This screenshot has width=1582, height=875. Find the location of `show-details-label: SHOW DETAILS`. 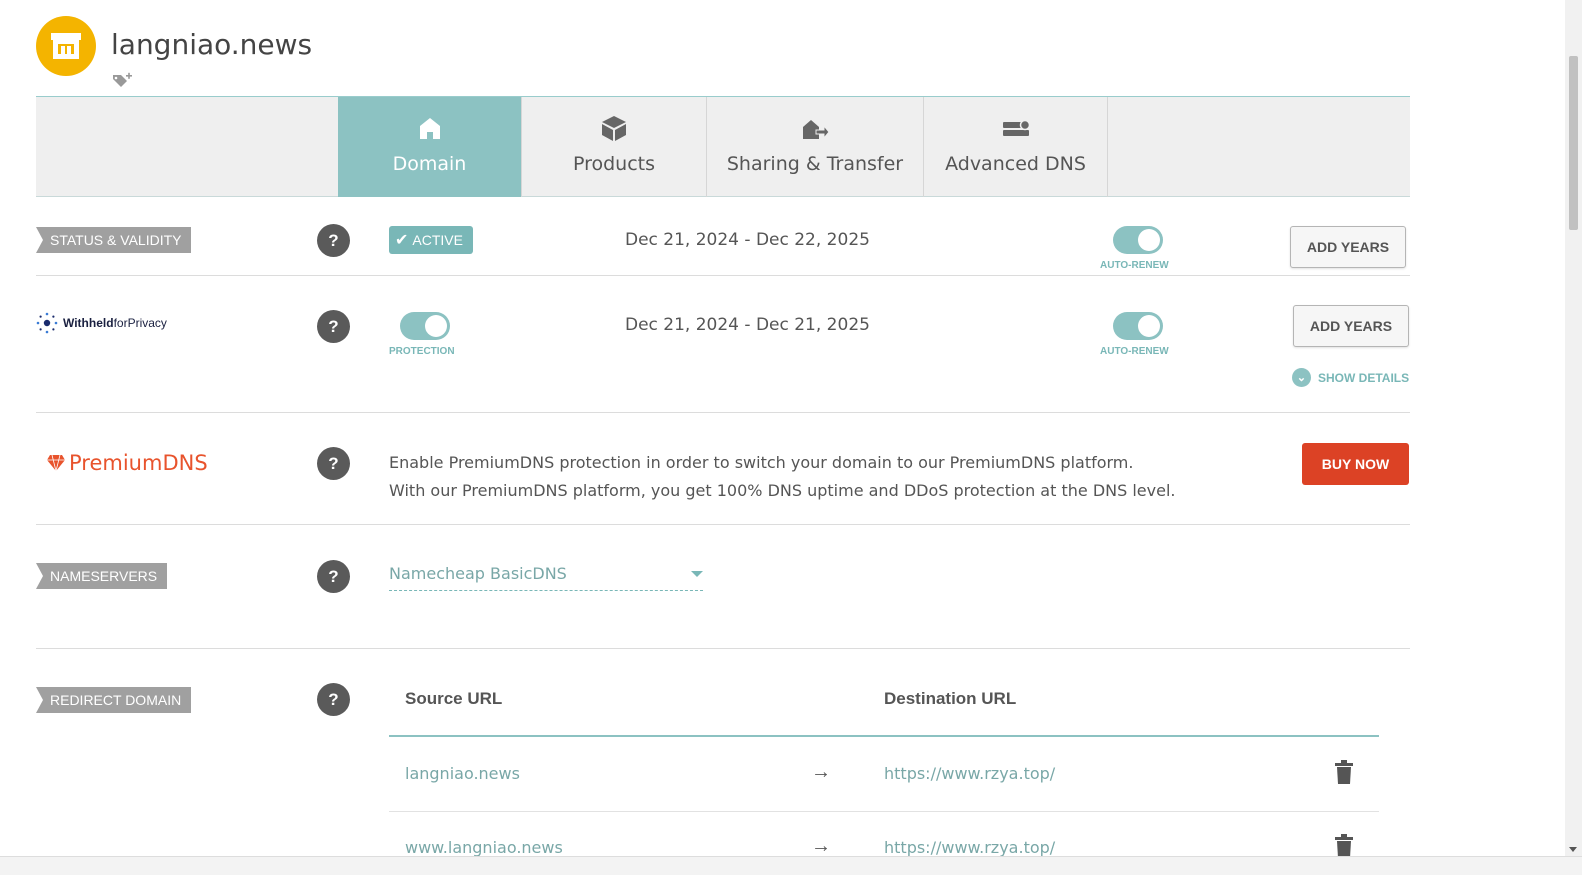

show-details-label: SHOW DETAILS is located at coordinates (1364, 377).